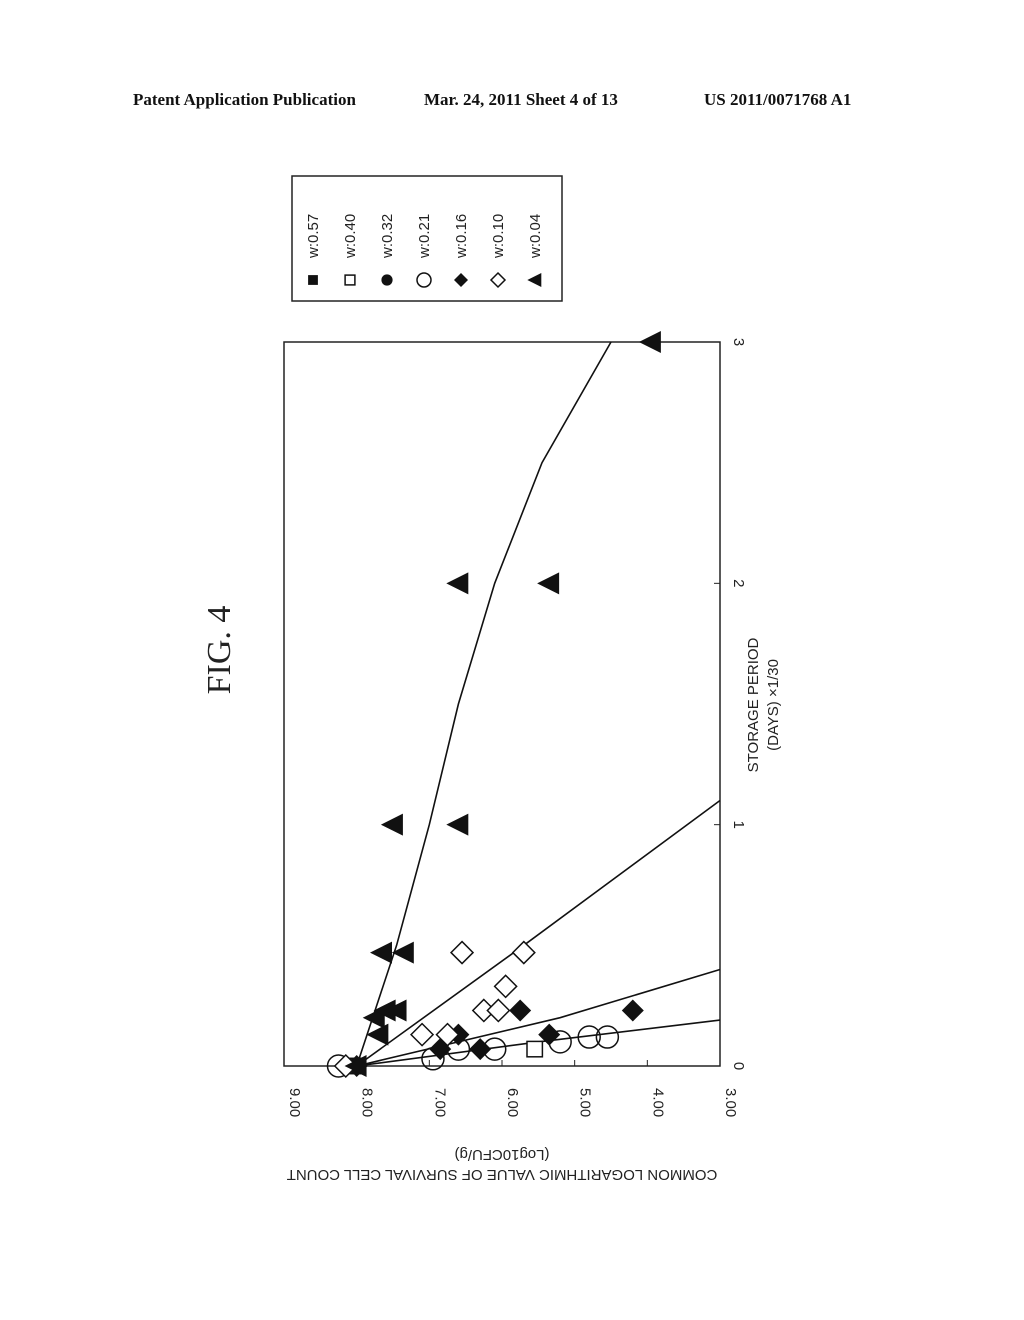  What do you see at coordinates (387, 280) in the screenshot?
I see `legend-marker-filled-circle` at bounding box center [387, 280].